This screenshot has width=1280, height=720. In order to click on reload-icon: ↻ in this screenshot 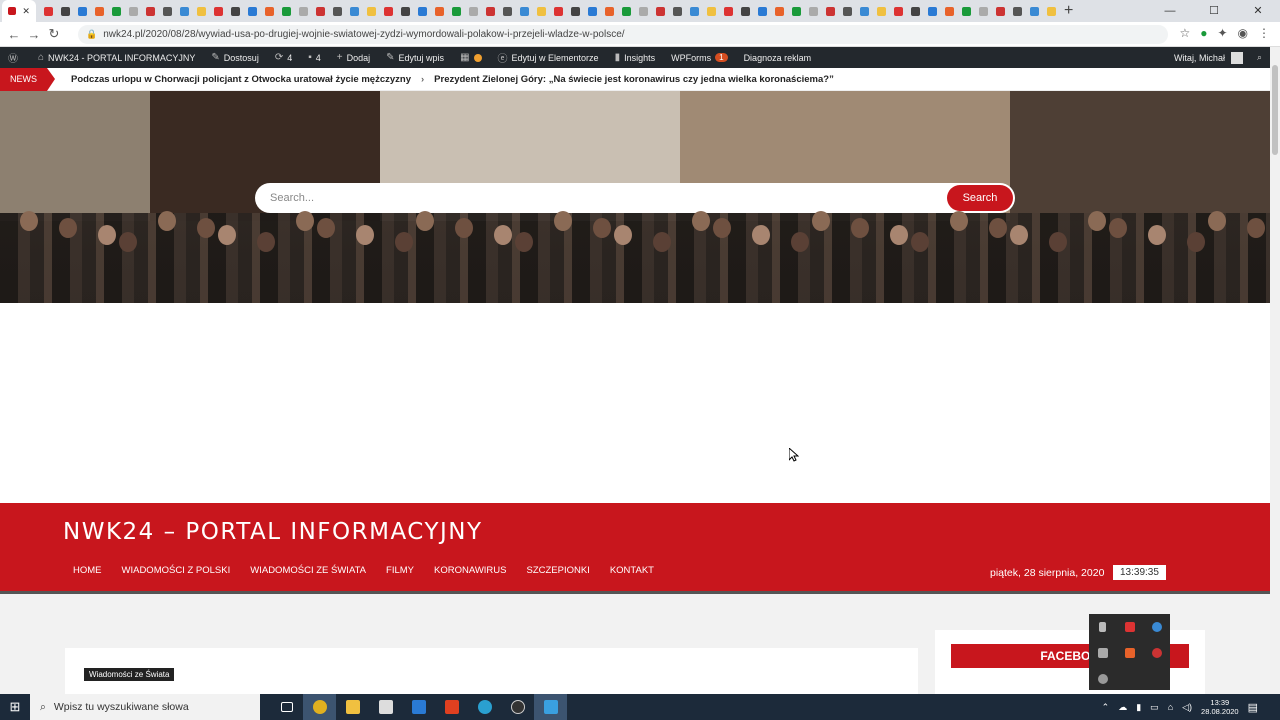, I will do `click(54, 34)`.